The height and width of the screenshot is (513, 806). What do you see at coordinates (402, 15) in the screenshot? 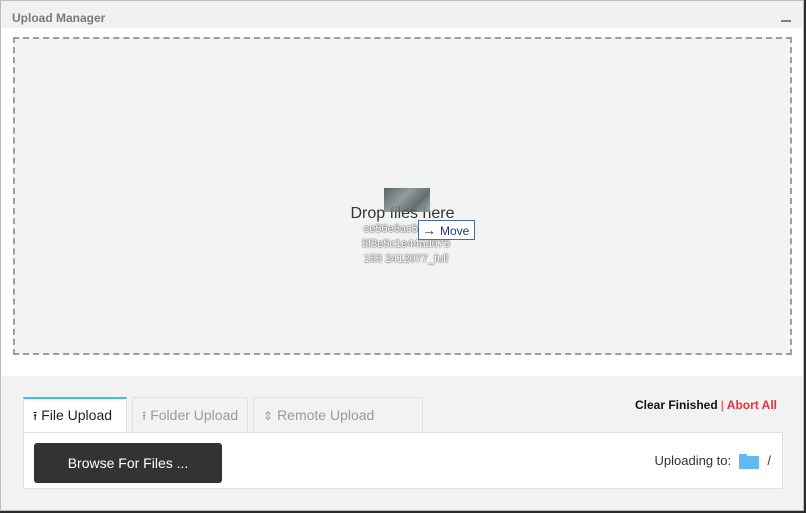
I see `title-bar: Upload Manager` at bounding box center [402, 15].